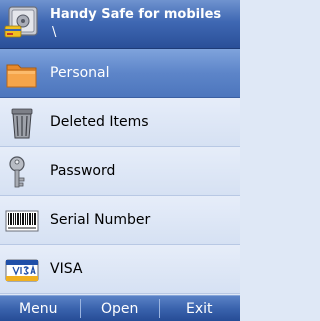  I want to click on list-item-visa: VISA, so click(120, 269).